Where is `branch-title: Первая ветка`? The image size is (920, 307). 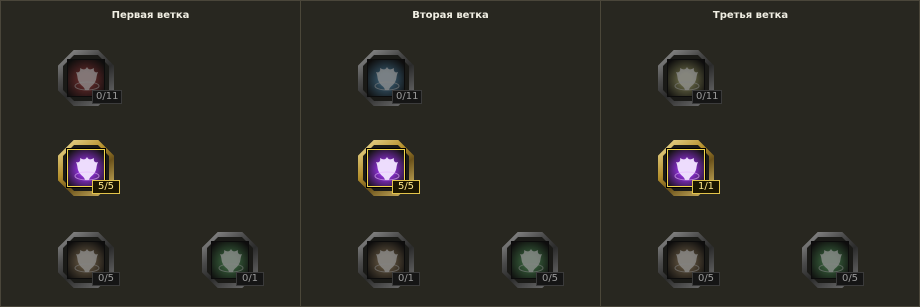
branch-title: Первая ветка is located at coordinates (150, 15).